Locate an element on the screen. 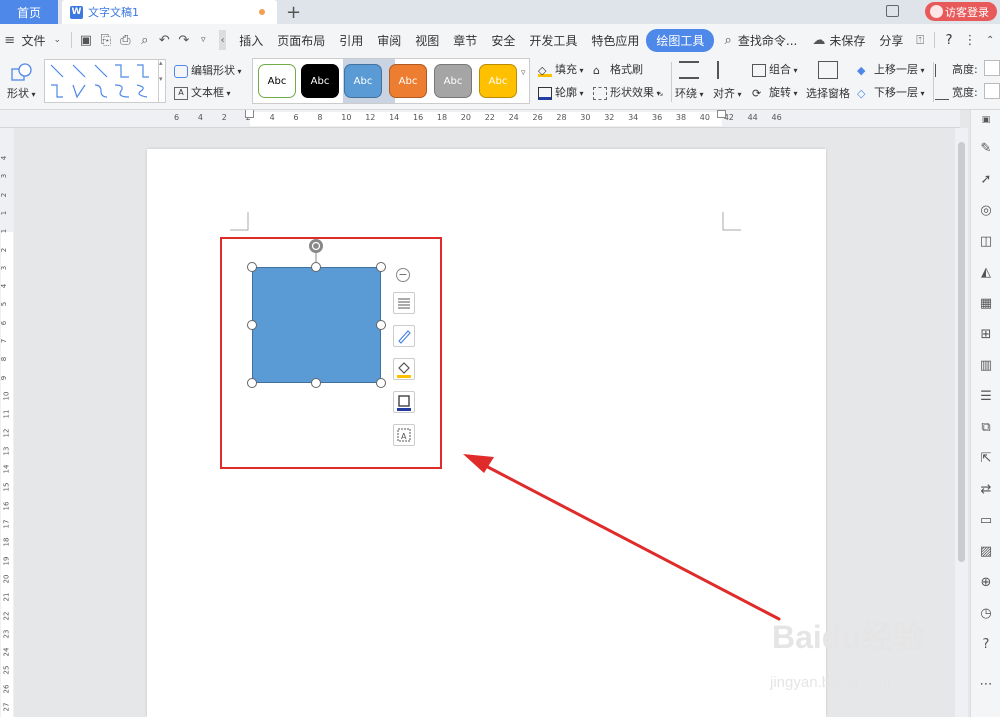 The width and height of the screenshot is (1000, 717). fill-bucket-icon is located at coordinates (404, 369).